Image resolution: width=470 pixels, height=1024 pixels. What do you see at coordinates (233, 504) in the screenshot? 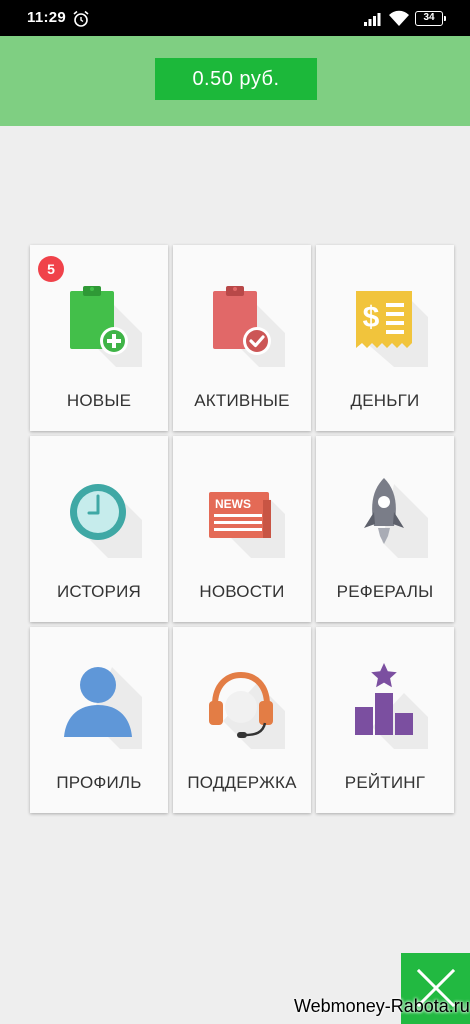
I see `news-icon-text: NEWS` at bounding box center [233, 504].